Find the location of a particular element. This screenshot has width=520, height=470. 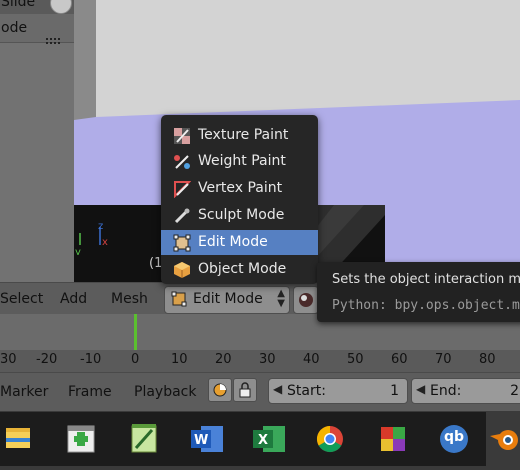

weight-paint-icon is located at coordinates (182, 162).